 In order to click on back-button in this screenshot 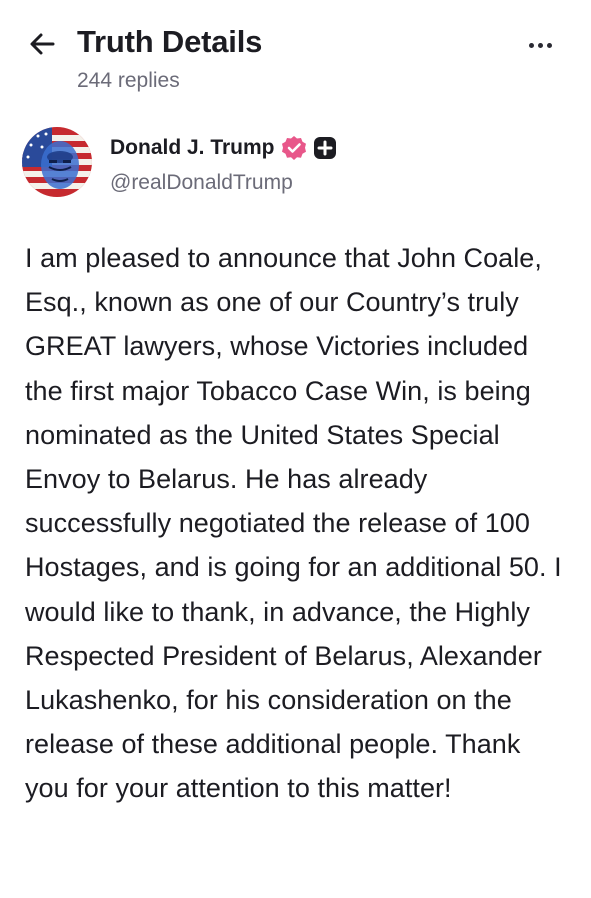, I will do `click(42, 44)`.